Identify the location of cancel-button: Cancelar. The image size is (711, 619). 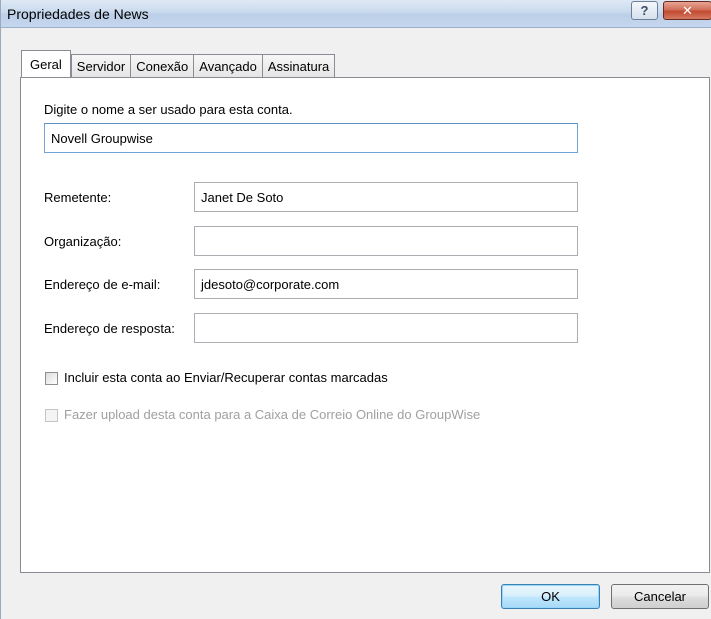
(660, 596).